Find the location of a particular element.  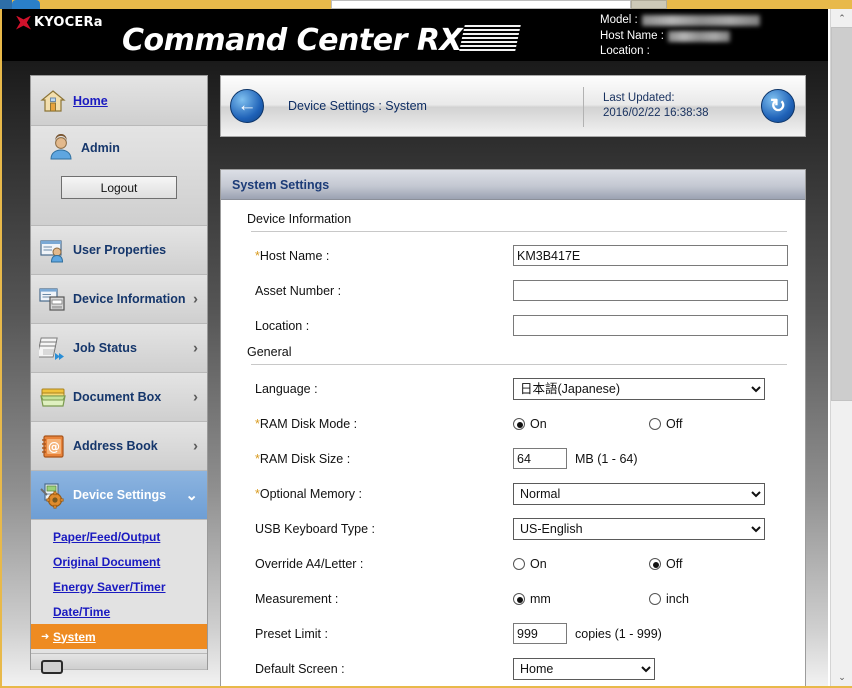

chevron-down-icon: ⌄ is located at coordinates (191, 495).